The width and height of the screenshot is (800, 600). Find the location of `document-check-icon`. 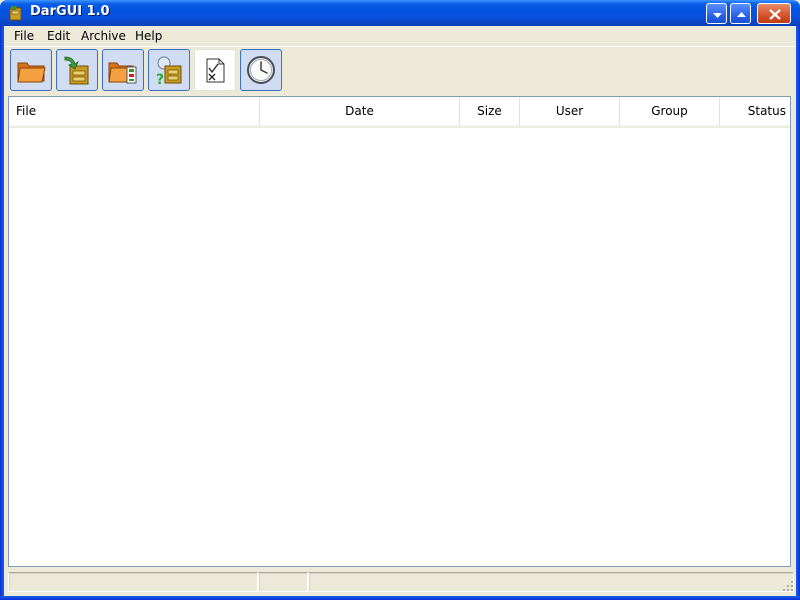

document-check-icon is located at coordinates (215, 70).